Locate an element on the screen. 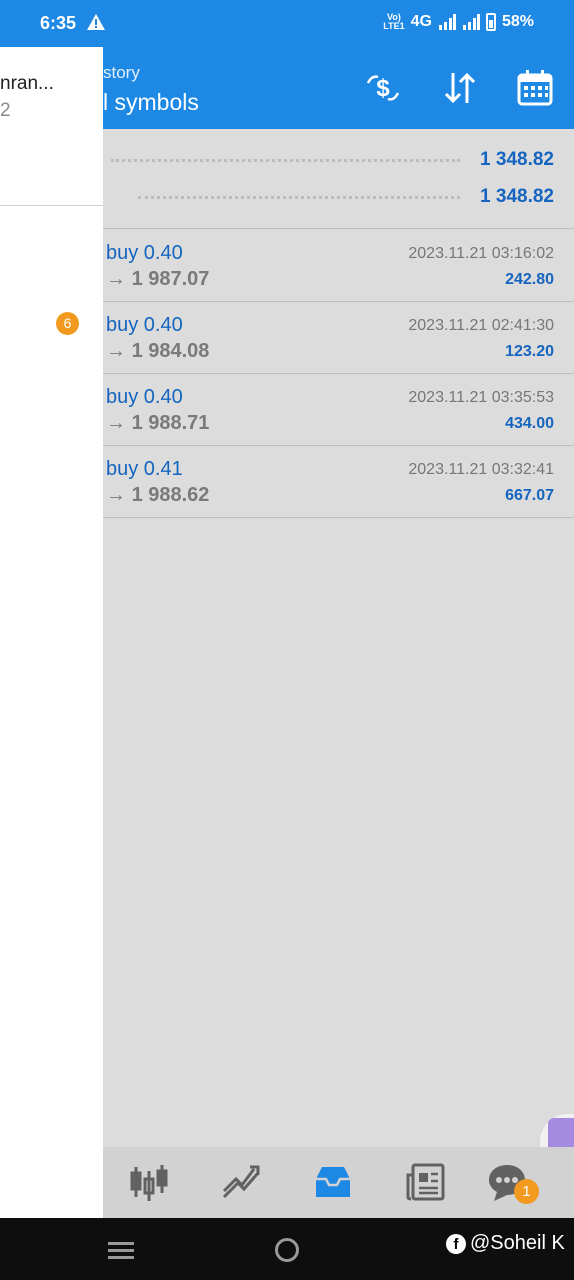 The height and width of the screenshot is (1280, 574). chart-icon is located at coordinates (241, 1182).